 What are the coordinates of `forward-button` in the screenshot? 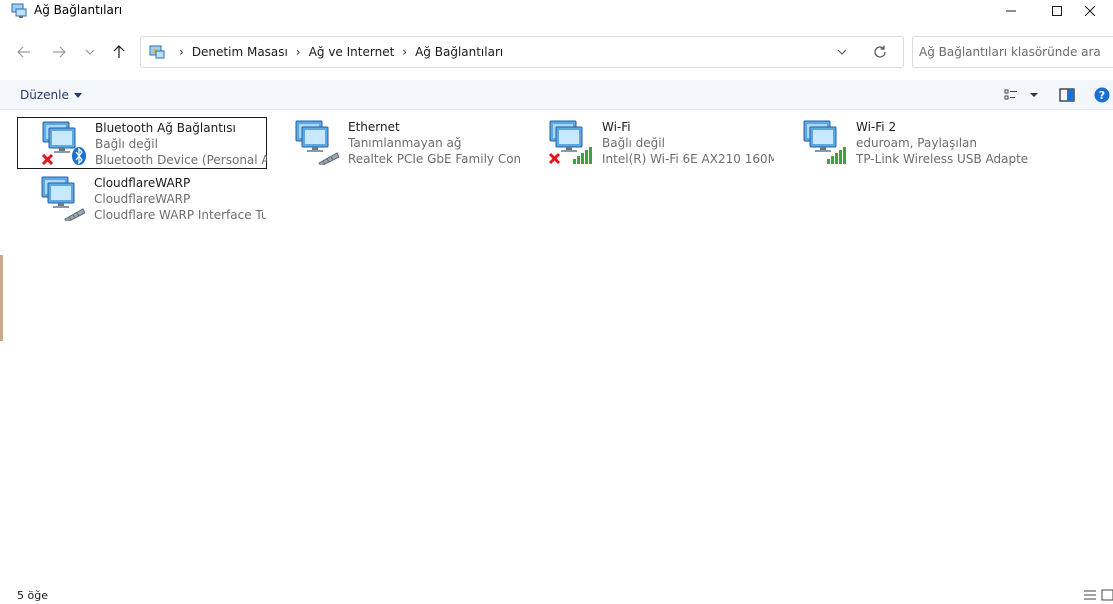 It's located at (59, 52).